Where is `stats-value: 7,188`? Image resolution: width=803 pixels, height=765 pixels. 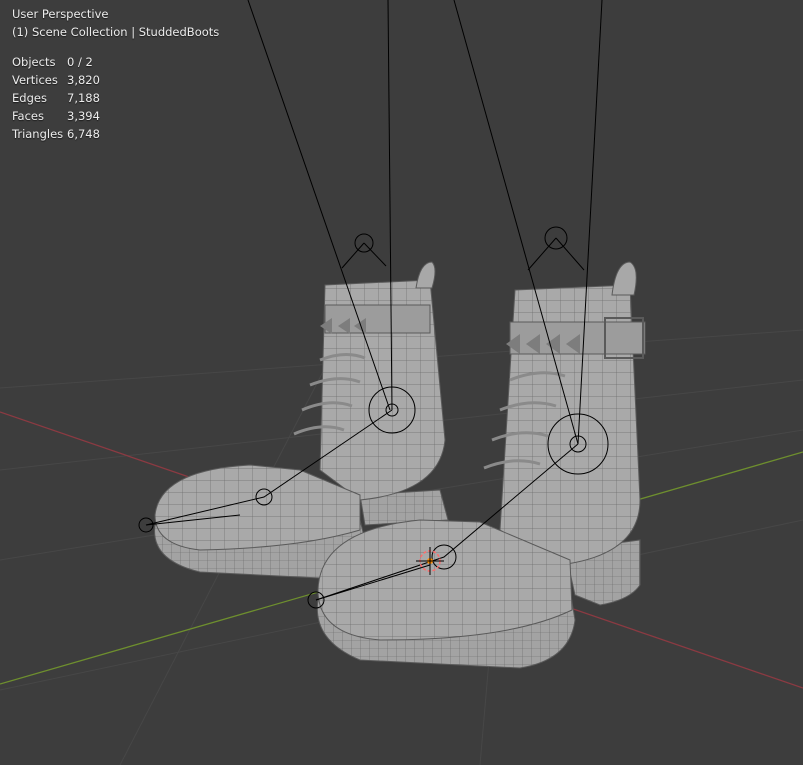 stats-value: 7,188 is located at coordinates (83, 98).